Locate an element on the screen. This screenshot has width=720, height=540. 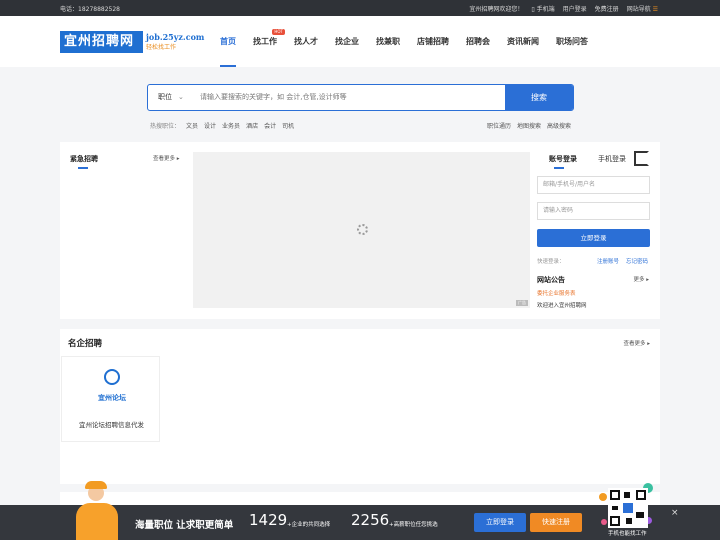
worker-illustration is located at coordinates (97, 510).